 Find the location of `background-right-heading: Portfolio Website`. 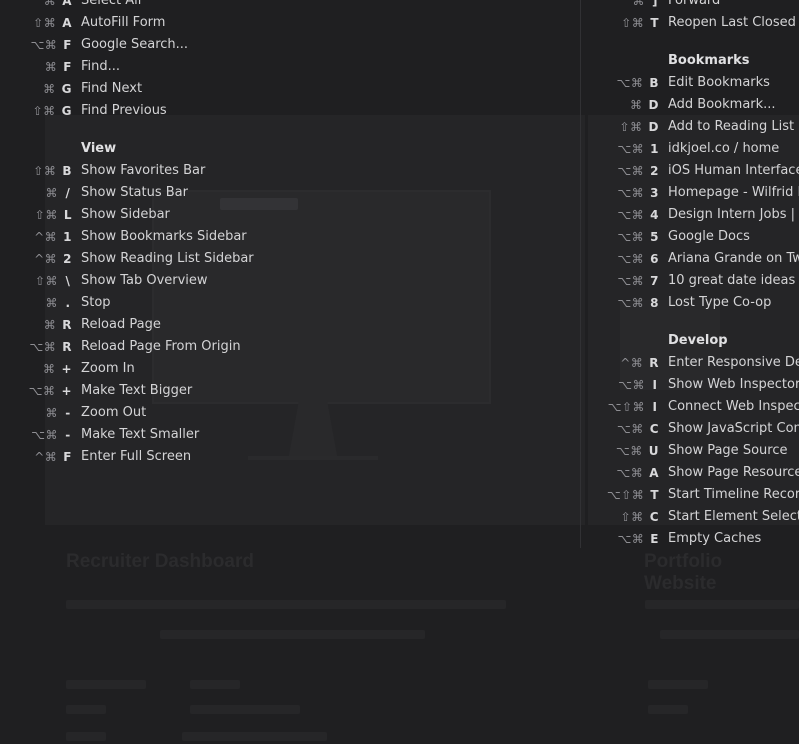

background-right-heading: Portfolio Website is located at coordinates (683, 572).